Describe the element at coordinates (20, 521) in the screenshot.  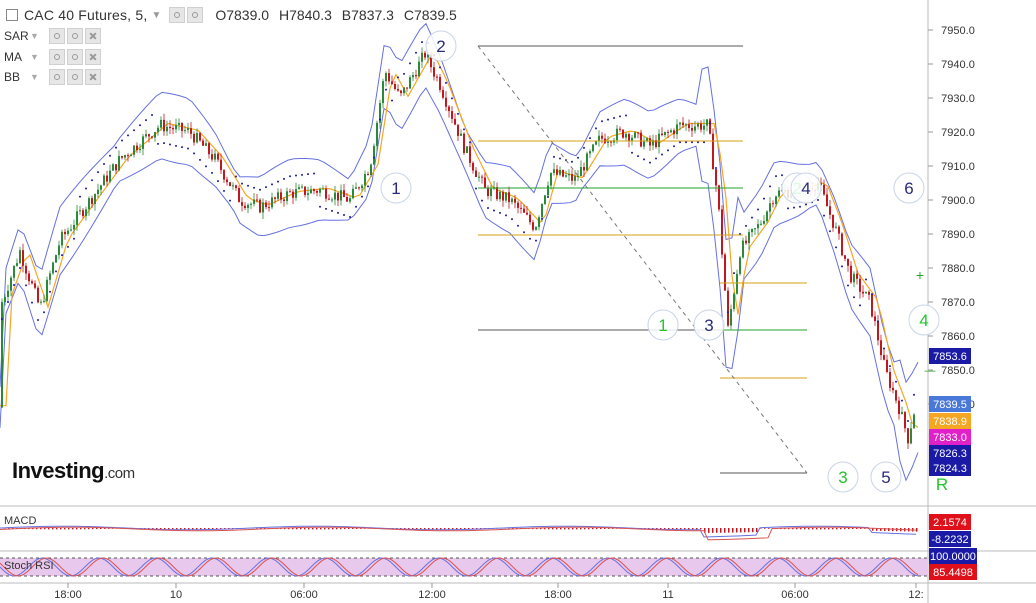
I see `macd-label: MACD` at that location.